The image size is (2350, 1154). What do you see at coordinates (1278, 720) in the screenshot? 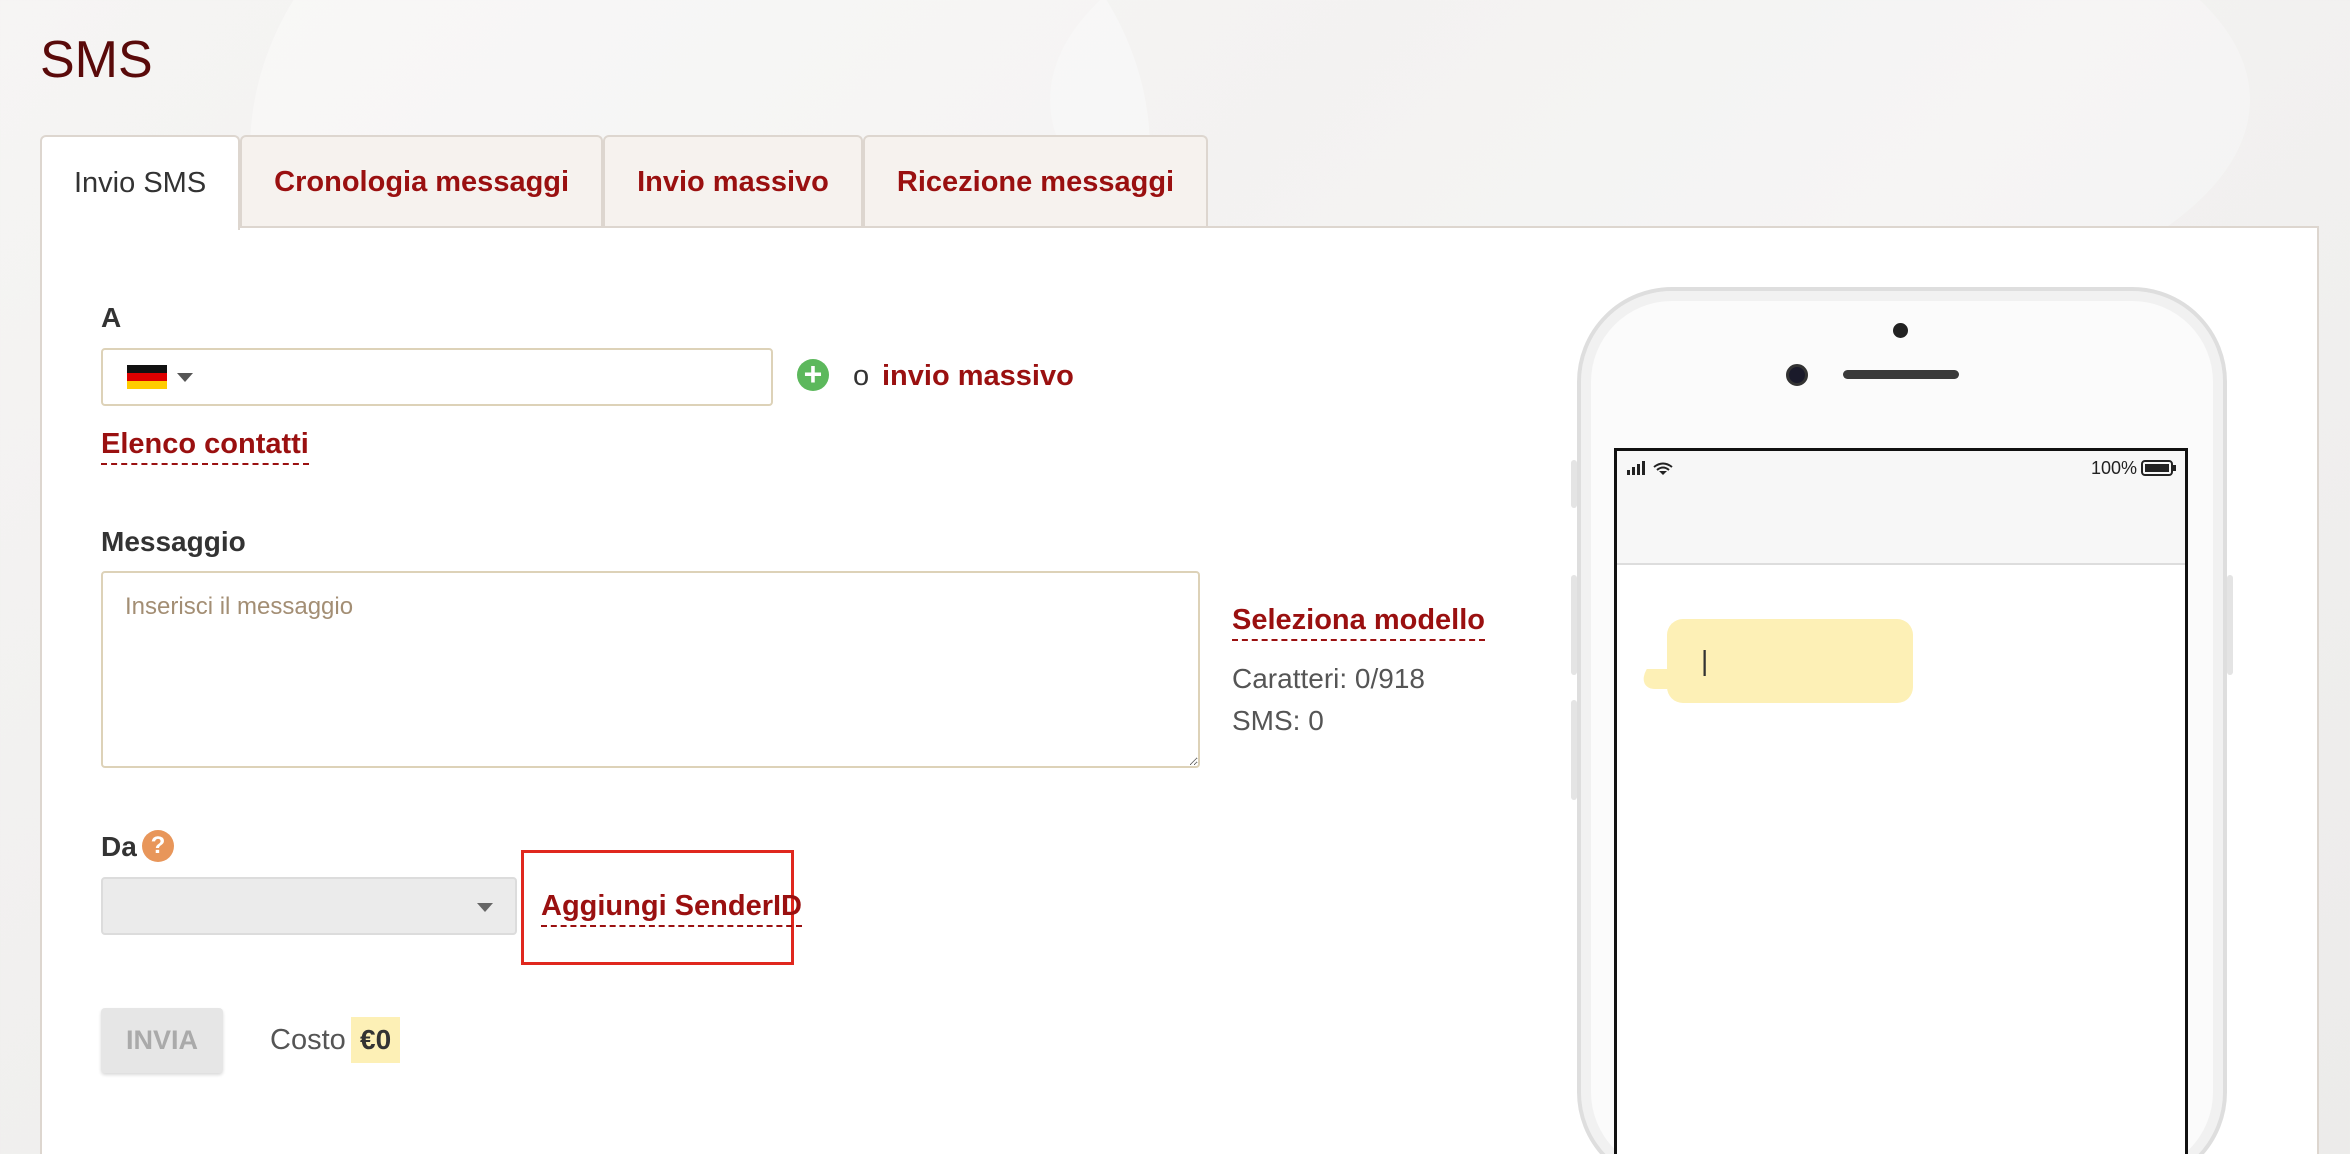
I see `sms-count: SMS: 0` at bounding box center [1278, 720].